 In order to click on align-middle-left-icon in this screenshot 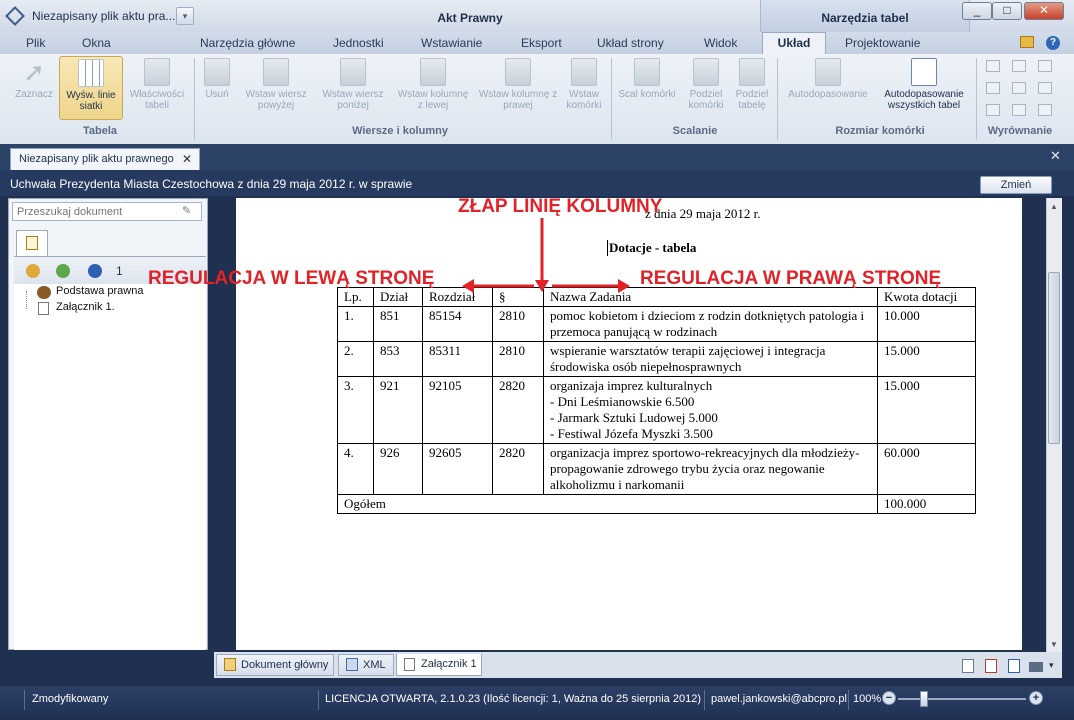, I will do `click(993, 88)`.